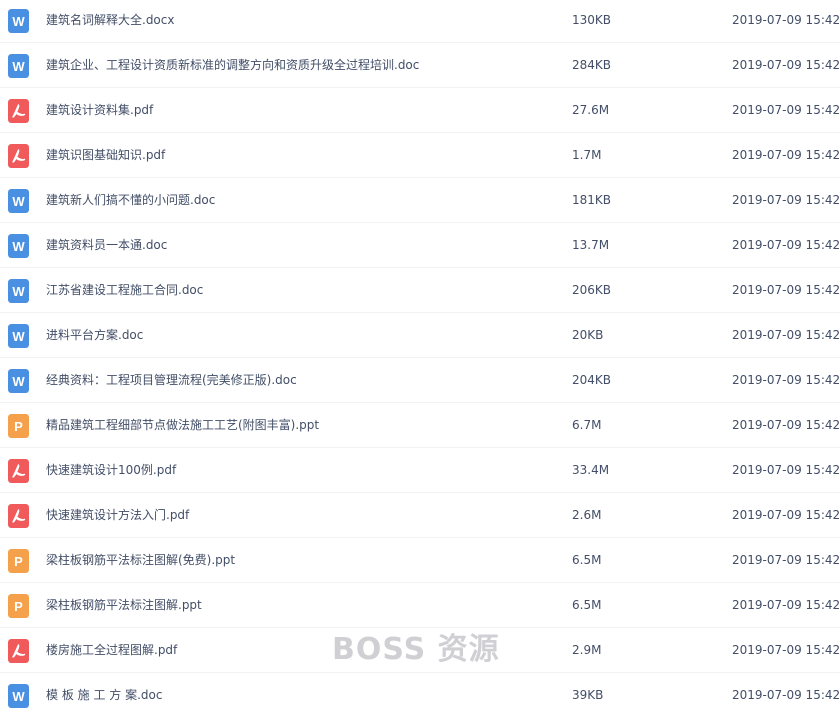 This screenshot has height=718, width=840. I want to click on file-size: 2.9M, so click(587, 650).